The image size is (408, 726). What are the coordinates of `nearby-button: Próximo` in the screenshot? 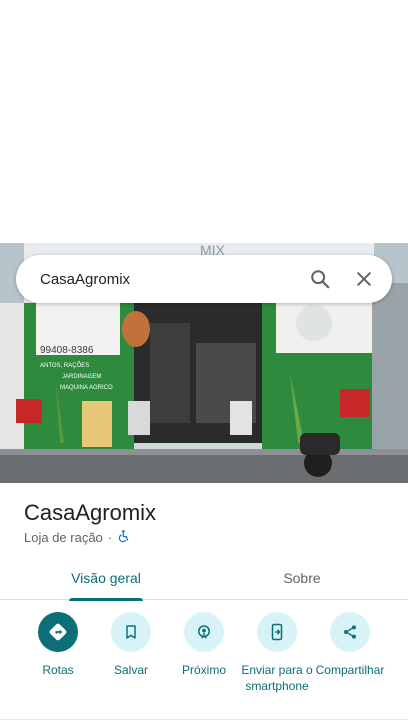 It's located at (204, 645).